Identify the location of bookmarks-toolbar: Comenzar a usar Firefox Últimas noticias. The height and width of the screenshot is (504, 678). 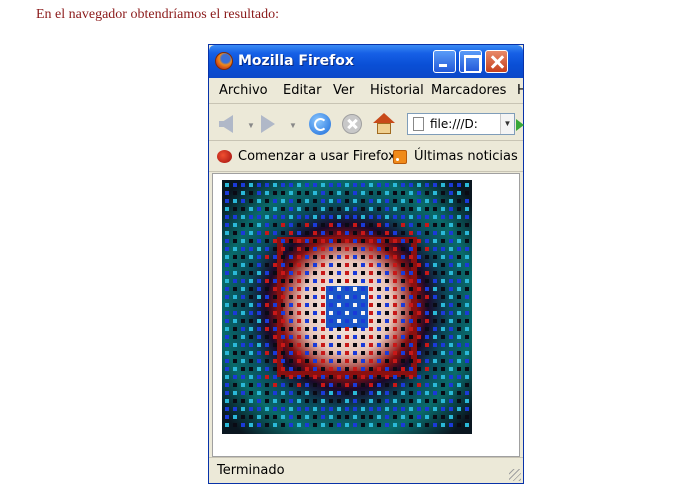
(366, 157).